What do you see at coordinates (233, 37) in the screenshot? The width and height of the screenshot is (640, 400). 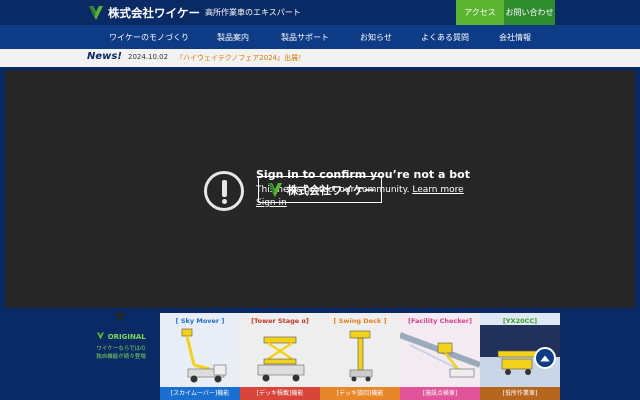 I see `nav-item-products: 製品案内` at bounding box center [233, 37].